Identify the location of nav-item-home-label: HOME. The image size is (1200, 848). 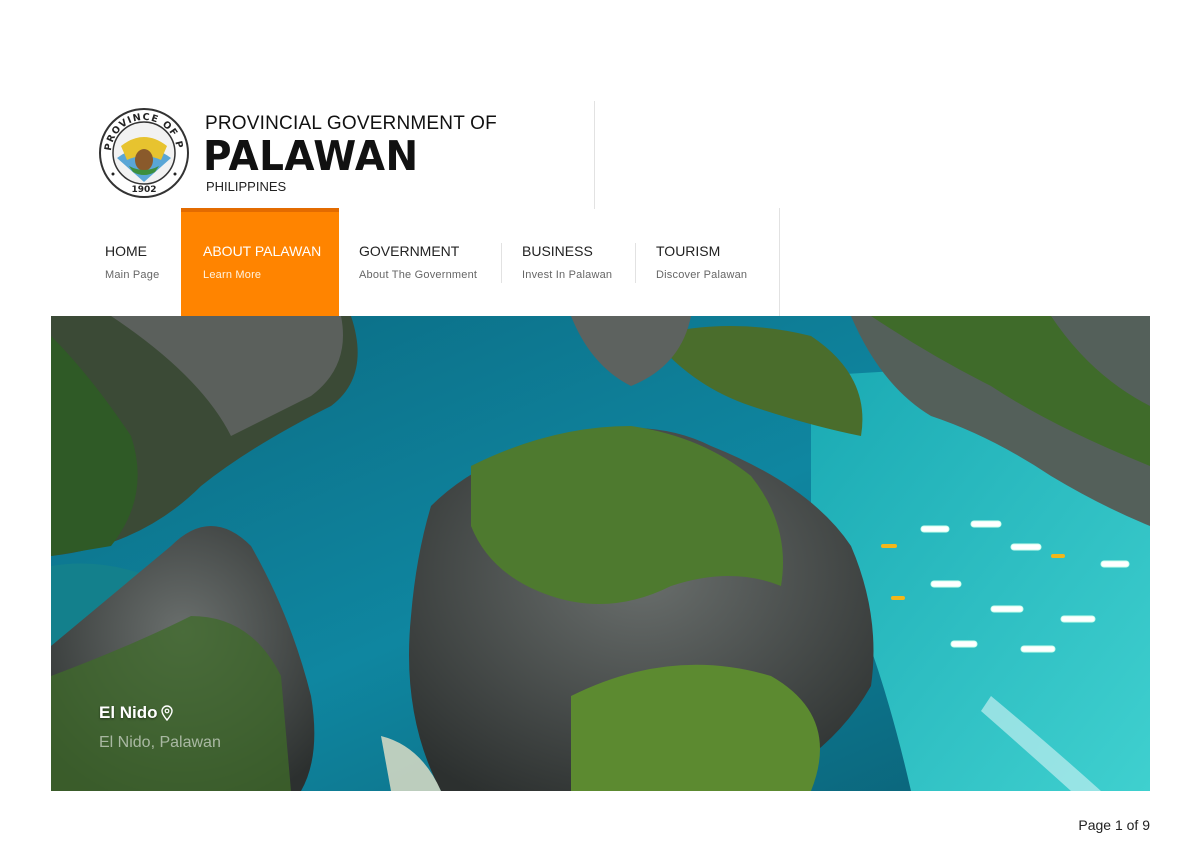
(126, 251).